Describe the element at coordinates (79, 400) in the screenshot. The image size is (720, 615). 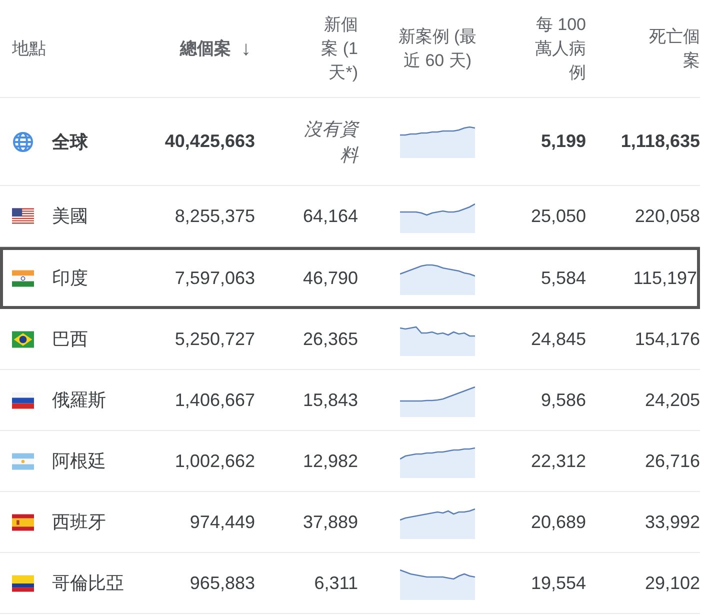
I see `location-name: 俄羅斯` at that location.